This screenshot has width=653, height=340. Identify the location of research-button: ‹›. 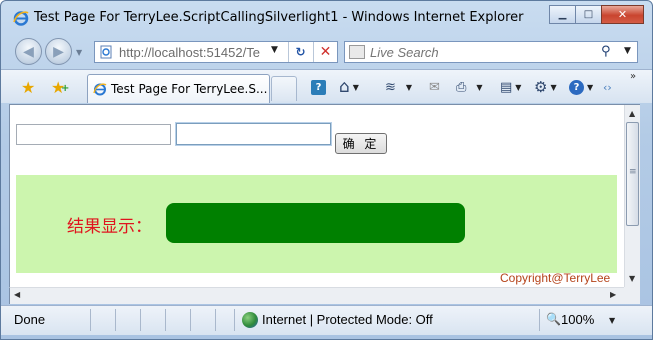
(607, 87).